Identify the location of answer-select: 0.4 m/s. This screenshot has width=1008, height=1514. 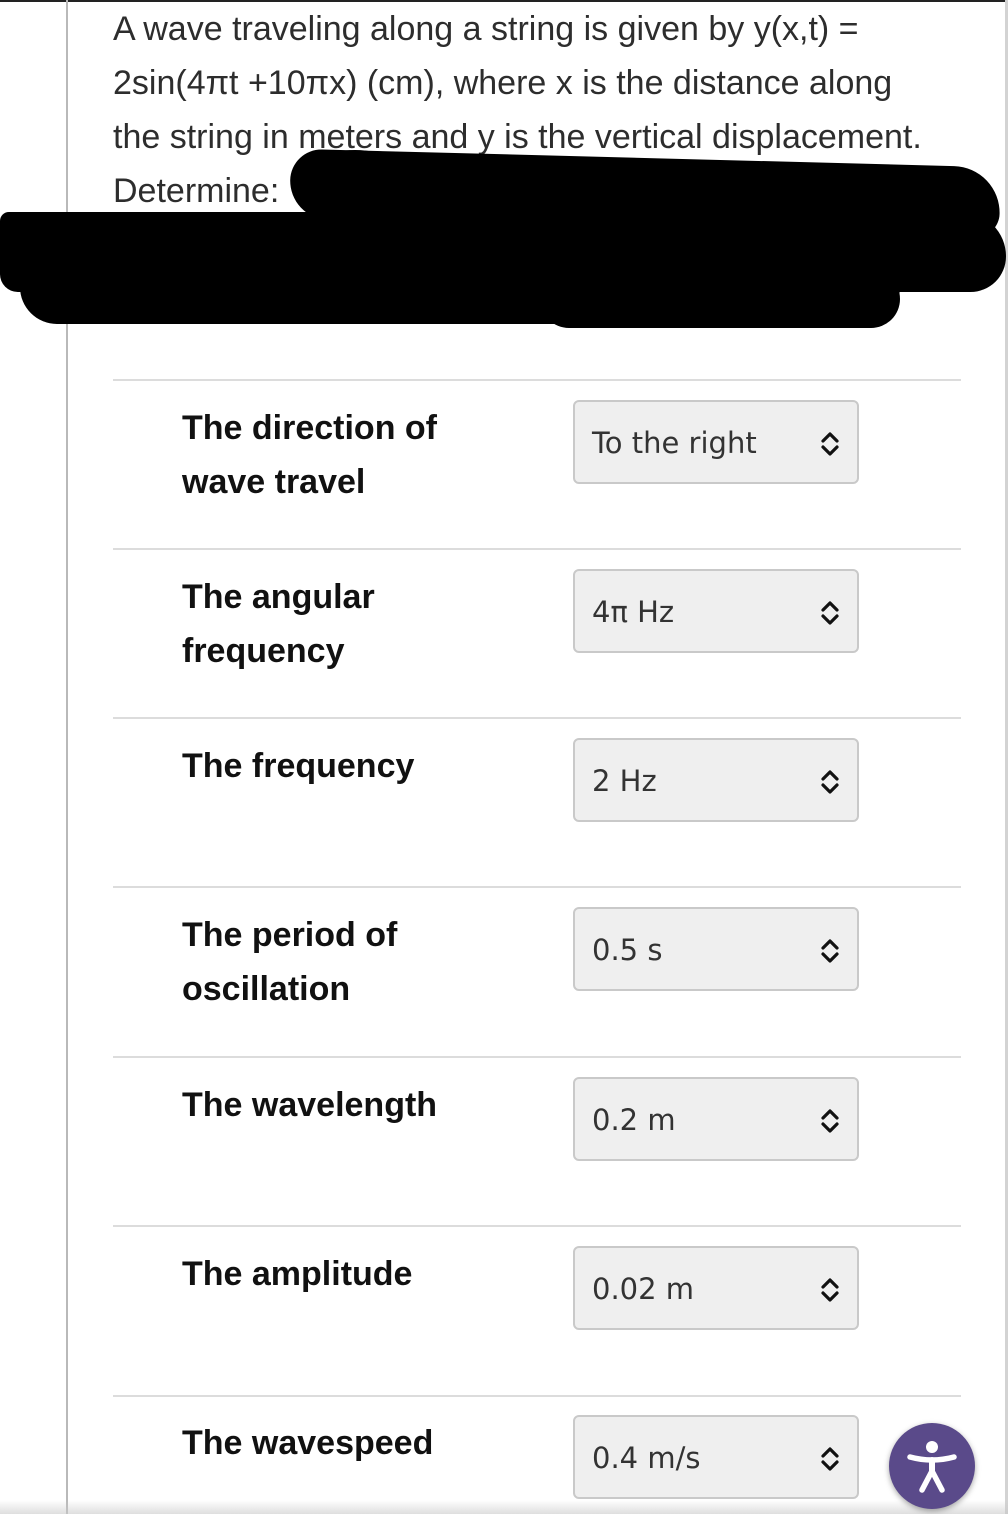
(716, 1457).